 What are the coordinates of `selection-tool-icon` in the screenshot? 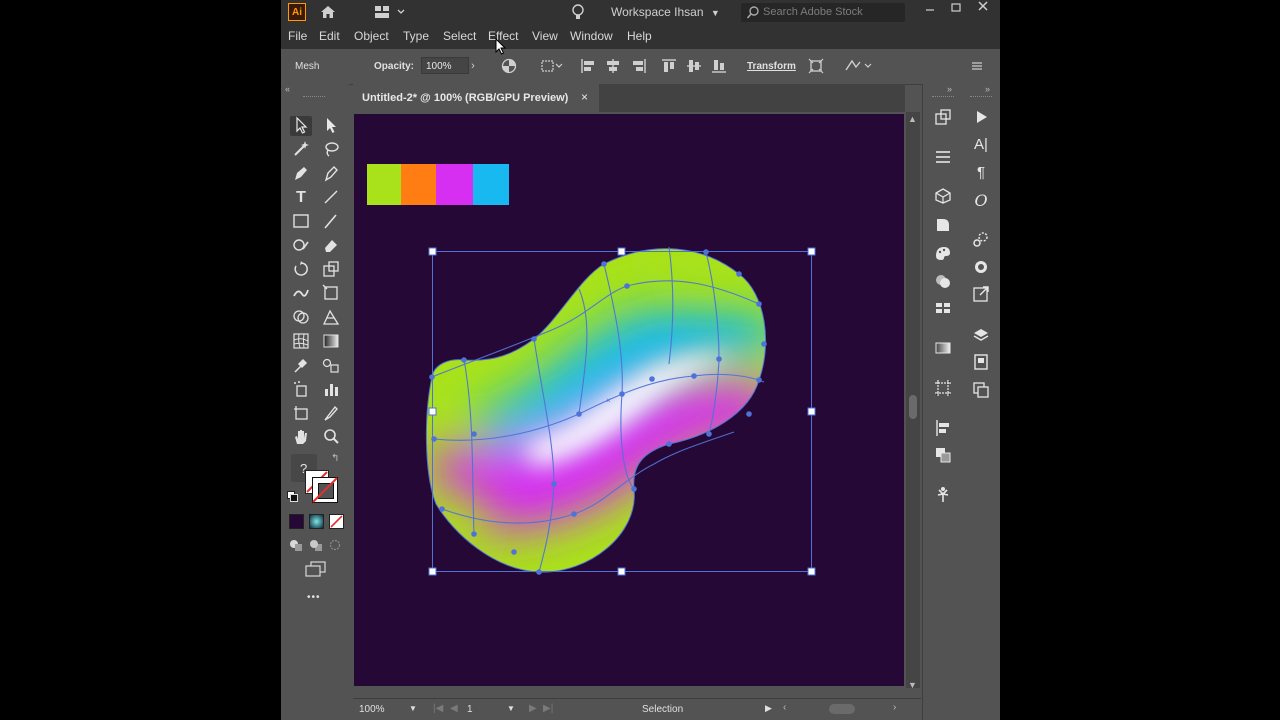 It's located at (301, 126).